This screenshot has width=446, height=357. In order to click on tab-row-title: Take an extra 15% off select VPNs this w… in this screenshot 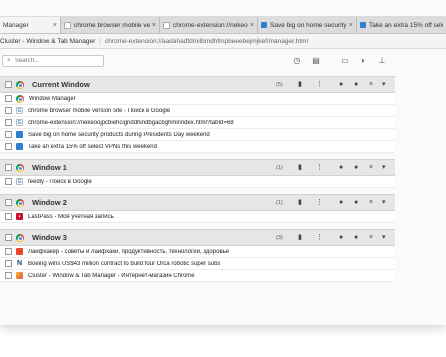, I will do `click(92, 146)`.